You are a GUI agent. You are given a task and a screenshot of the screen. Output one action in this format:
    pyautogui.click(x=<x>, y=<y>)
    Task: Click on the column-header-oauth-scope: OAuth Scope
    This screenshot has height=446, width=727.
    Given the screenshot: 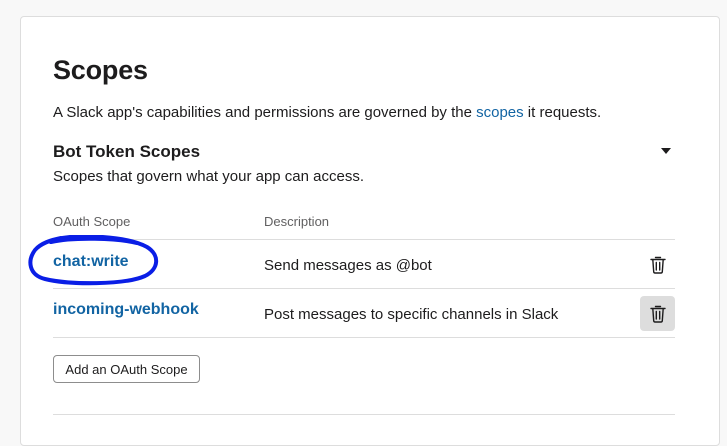 What is the action you would take?
    pyautogui.click(x=92, y=221)
    